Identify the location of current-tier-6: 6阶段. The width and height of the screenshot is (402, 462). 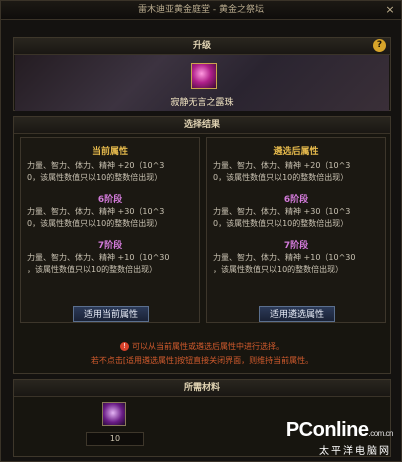
(110, 200).